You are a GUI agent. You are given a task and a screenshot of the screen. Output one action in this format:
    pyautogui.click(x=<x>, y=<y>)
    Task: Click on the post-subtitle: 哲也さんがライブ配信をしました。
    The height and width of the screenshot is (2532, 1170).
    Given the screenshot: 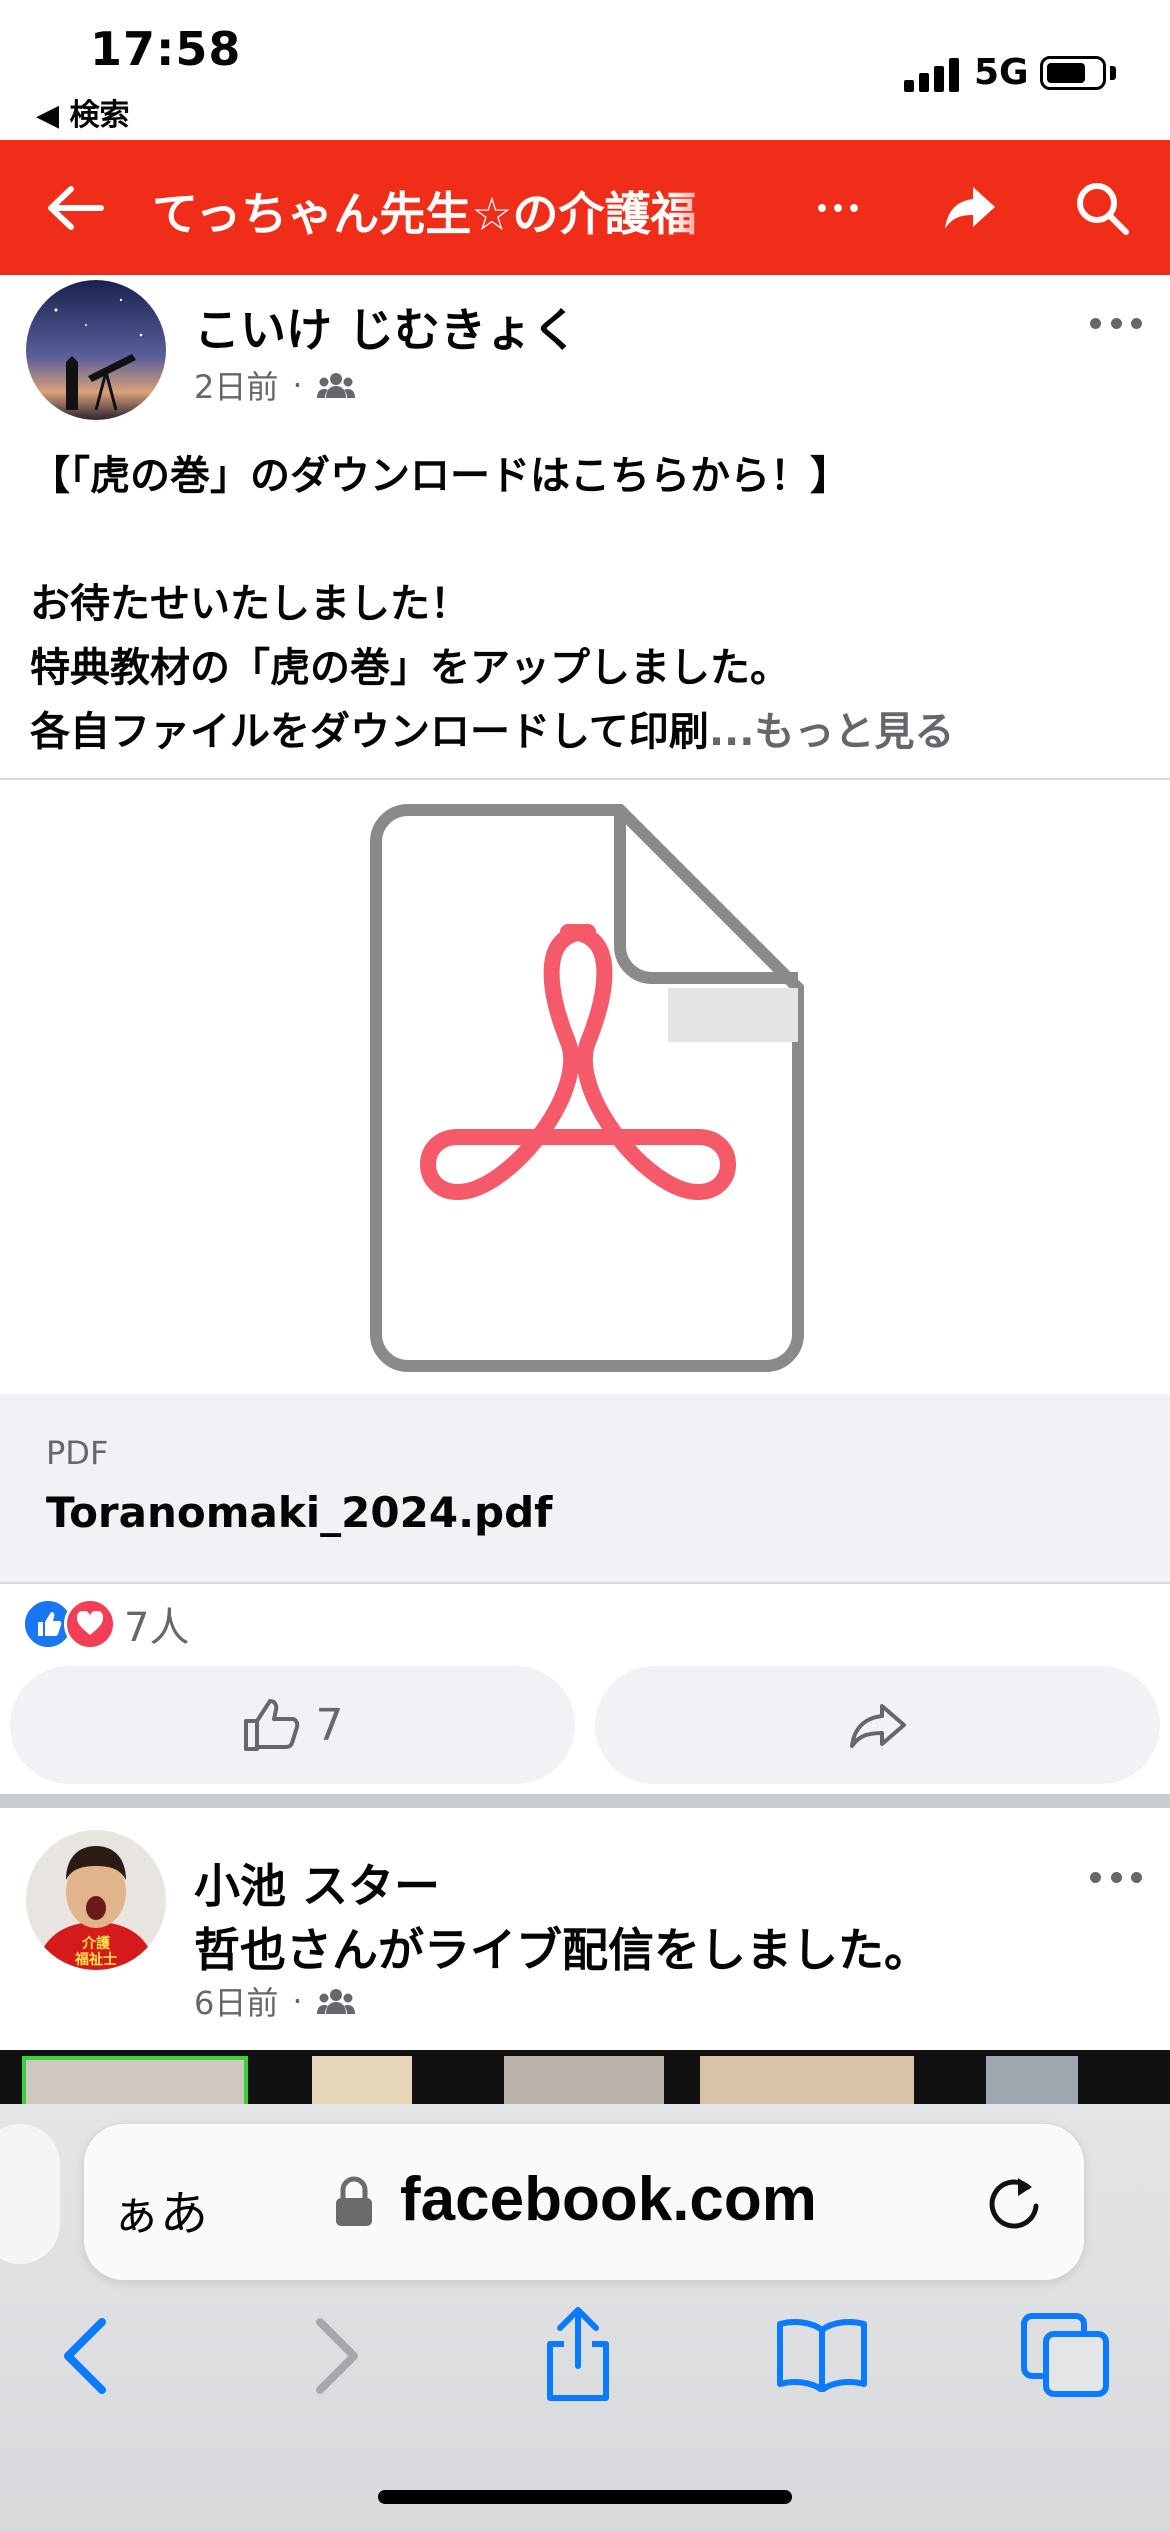 What is the action you would take?
    pyautogui.click(x=562, y=1950)
    